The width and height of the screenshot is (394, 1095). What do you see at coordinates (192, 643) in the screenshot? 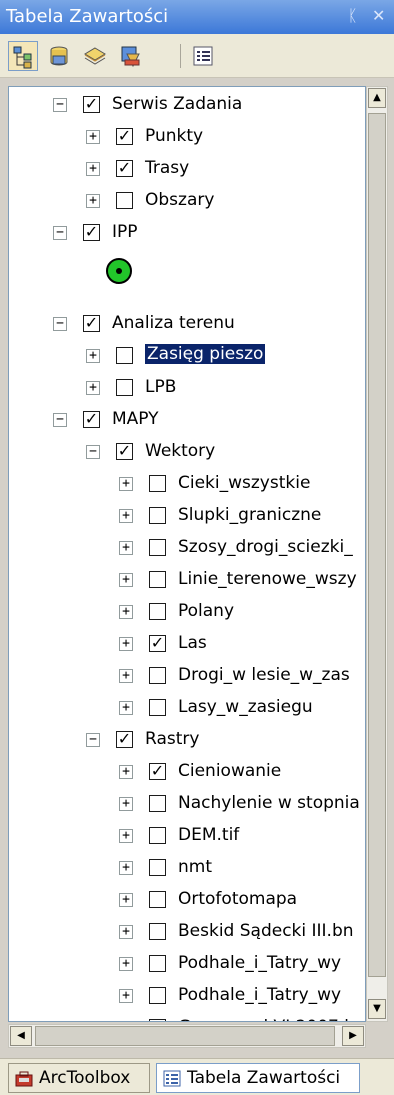
I see `layer-label: Las` at bounding box center [192, 643].